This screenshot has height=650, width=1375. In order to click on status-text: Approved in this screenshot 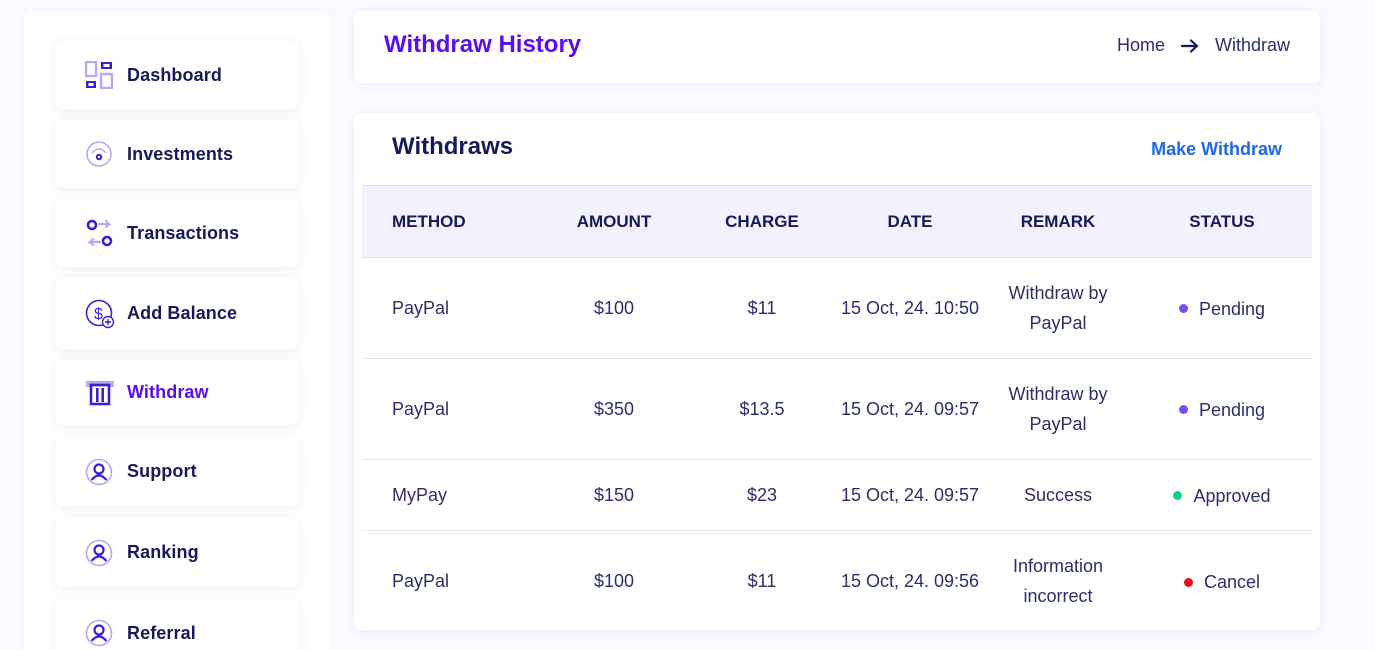, I will do `click(1232, 495)`.